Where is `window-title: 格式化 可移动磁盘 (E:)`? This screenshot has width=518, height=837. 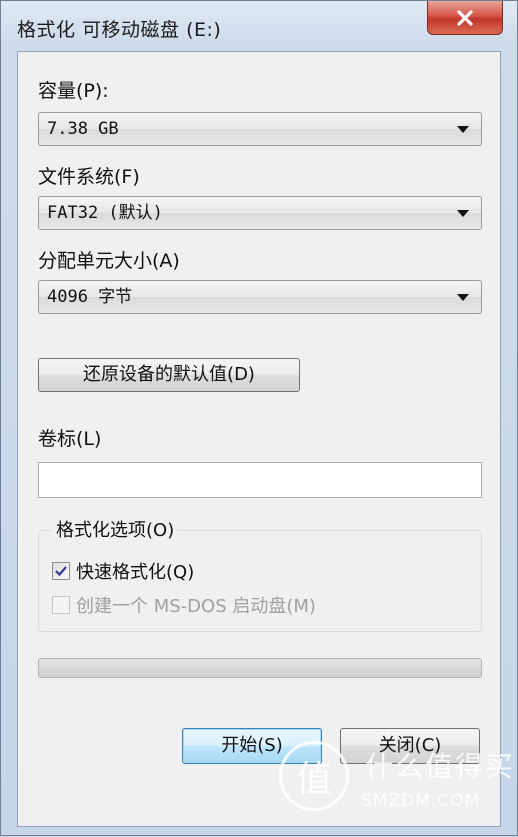
window-title: 格式化 可移动磁盘 (E:) is located at coordinates (119, 30).